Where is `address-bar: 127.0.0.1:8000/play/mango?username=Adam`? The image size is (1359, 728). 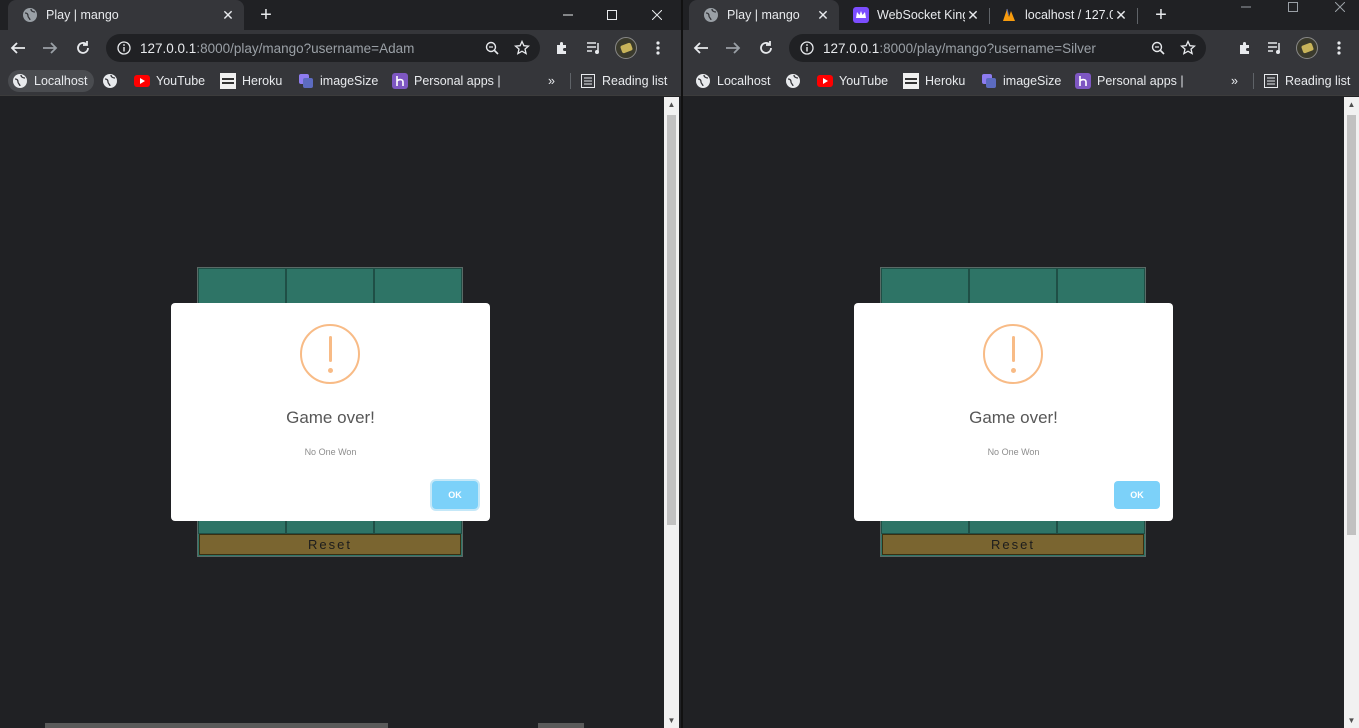
address-bar: 127.0.0.1:8000/play/mango?username=Adam is located at coordinates (323, 48).